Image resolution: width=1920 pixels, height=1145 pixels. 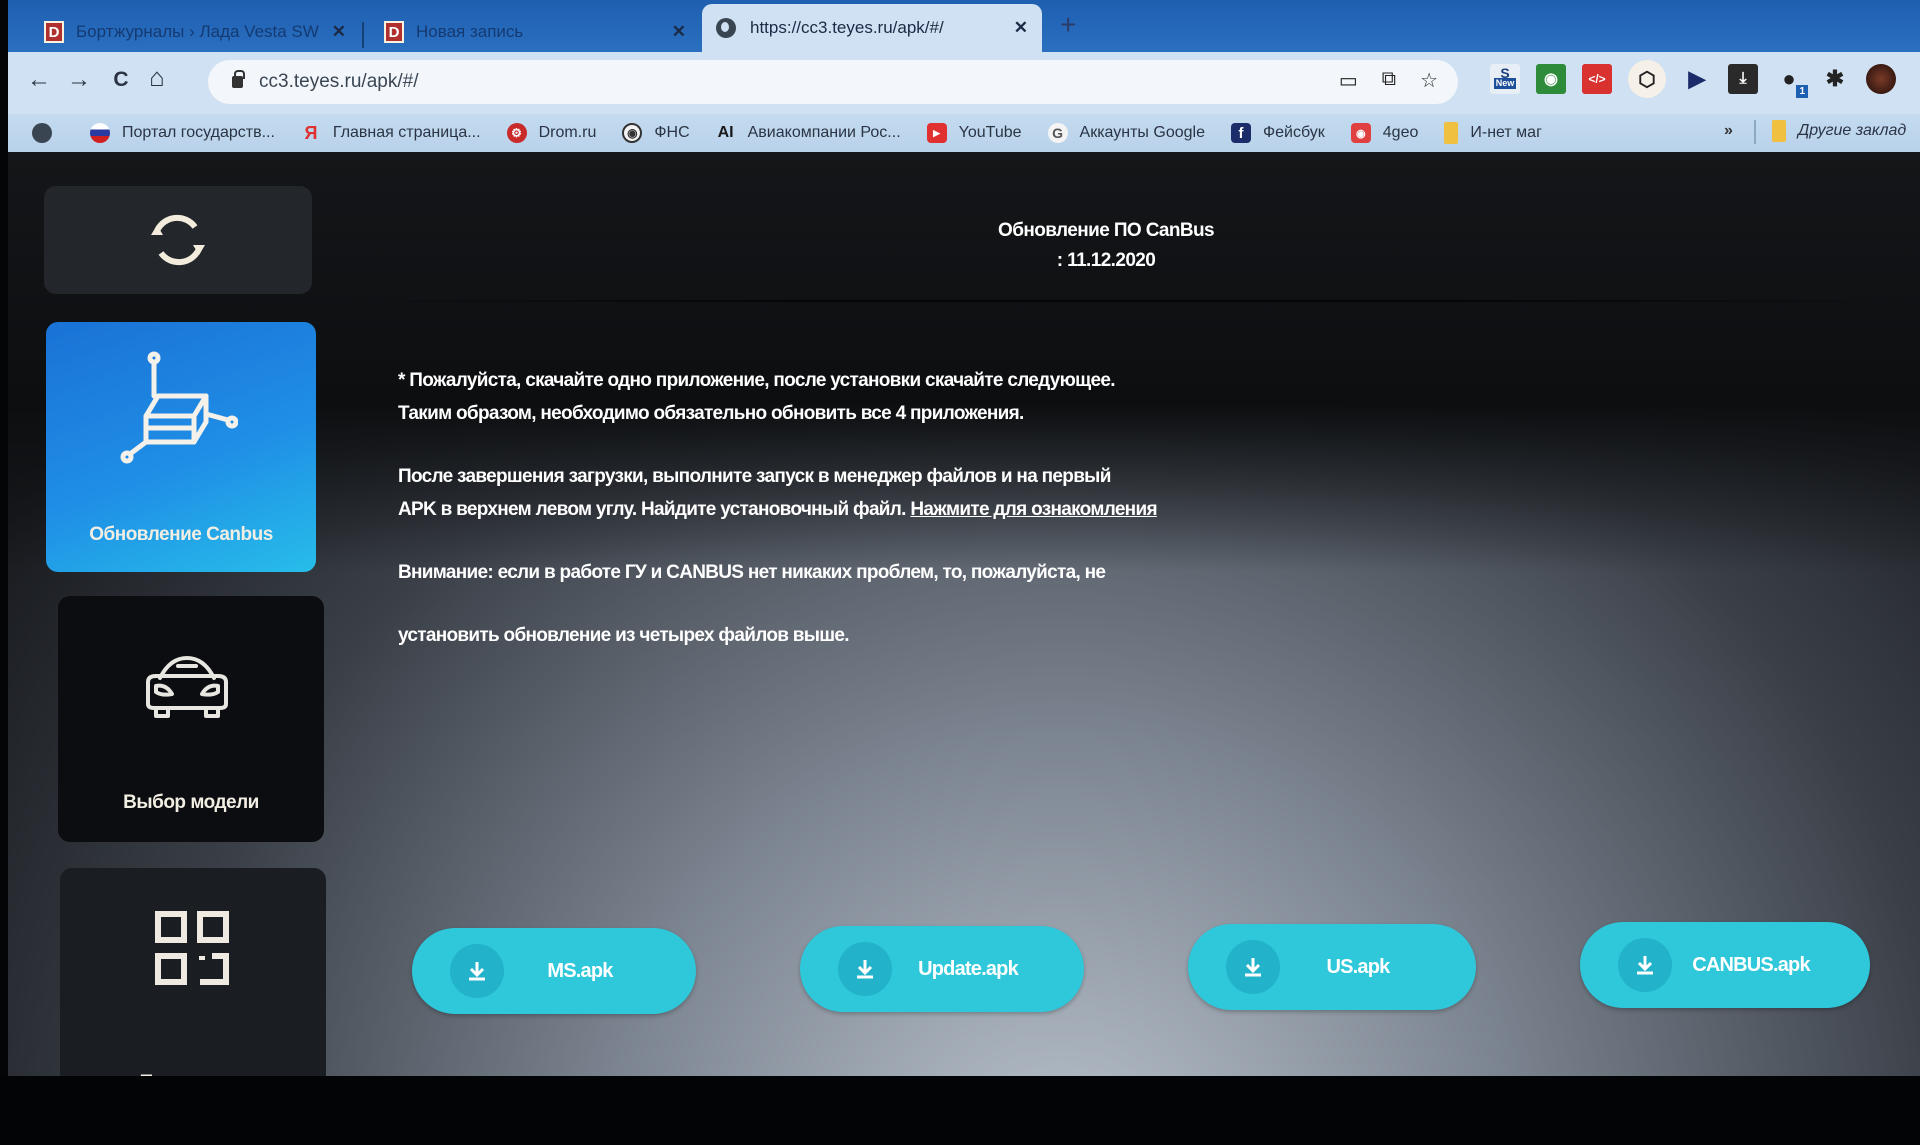 What do you see at coordinates (1725, 965) in the screenshot?
I see `download-canbus-apk-button: CANBUS.apk` at bounding box center [1725, 965].